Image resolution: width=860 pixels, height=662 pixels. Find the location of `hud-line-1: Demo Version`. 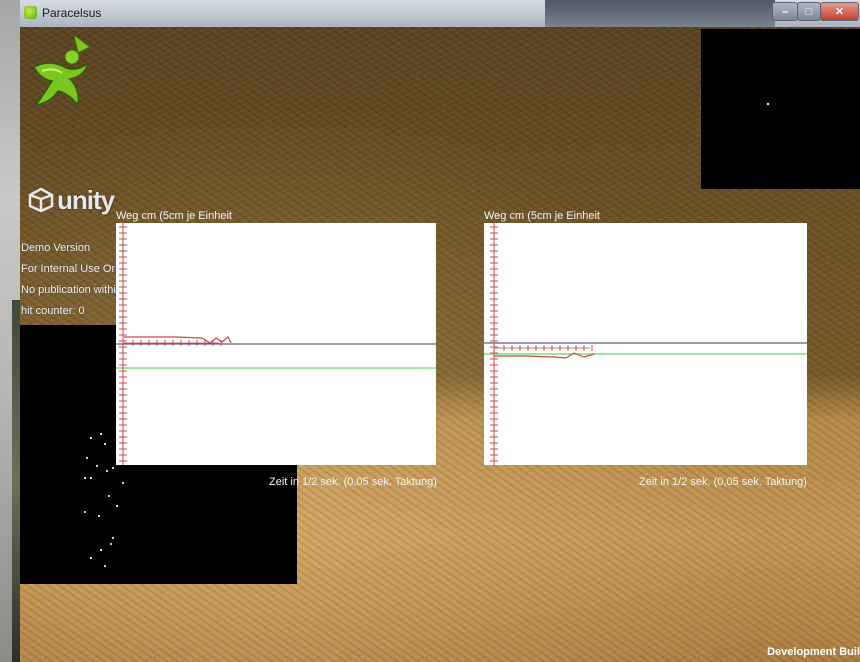

hud-line-1: Demo Version is located at coordinates (56, 248).